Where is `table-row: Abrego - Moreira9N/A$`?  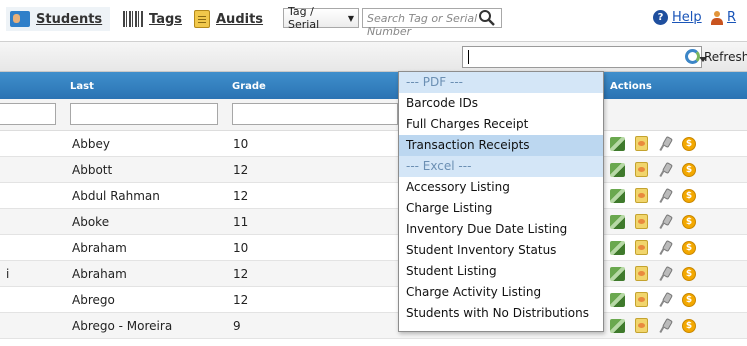 table-row: Abrego - Moreira9N/A$ is located at coordinates (373, 326).